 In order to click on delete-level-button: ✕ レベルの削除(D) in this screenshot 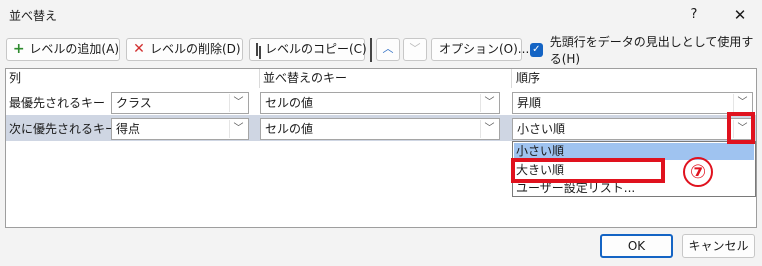, I will do `click(184, 49)`.